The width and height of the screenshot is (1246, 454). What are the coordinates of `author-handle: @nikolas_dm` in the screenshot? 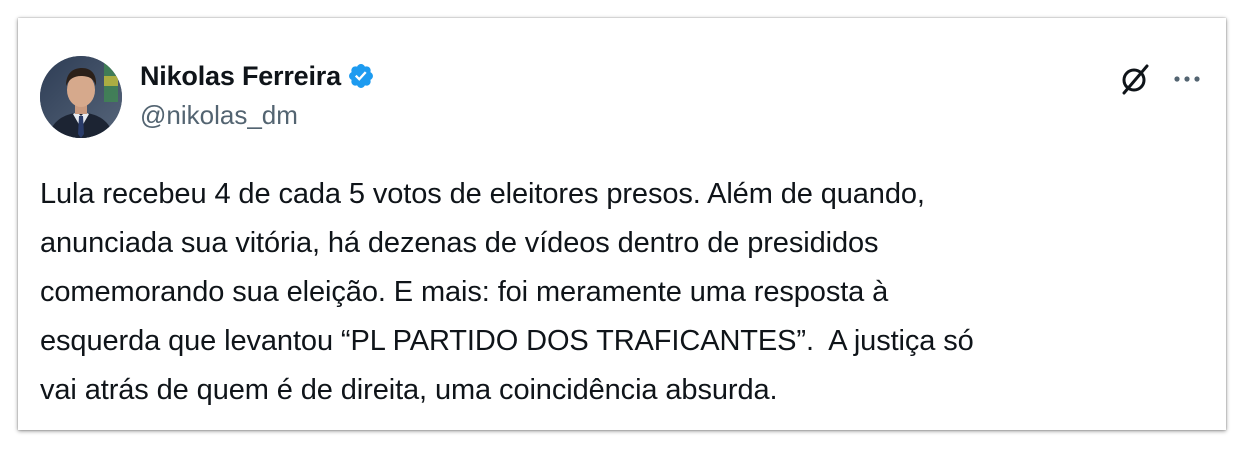 It's located at (219, 115).